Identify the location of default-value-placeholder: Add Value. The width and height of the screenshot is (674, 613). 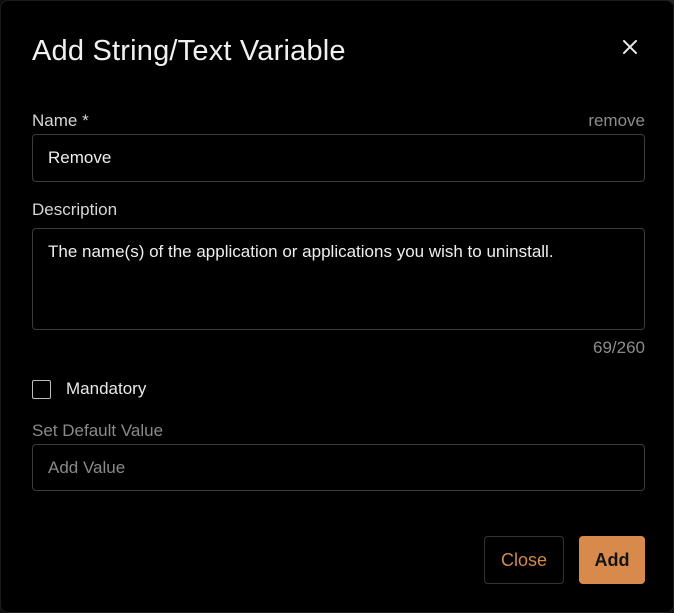
(87, 467).